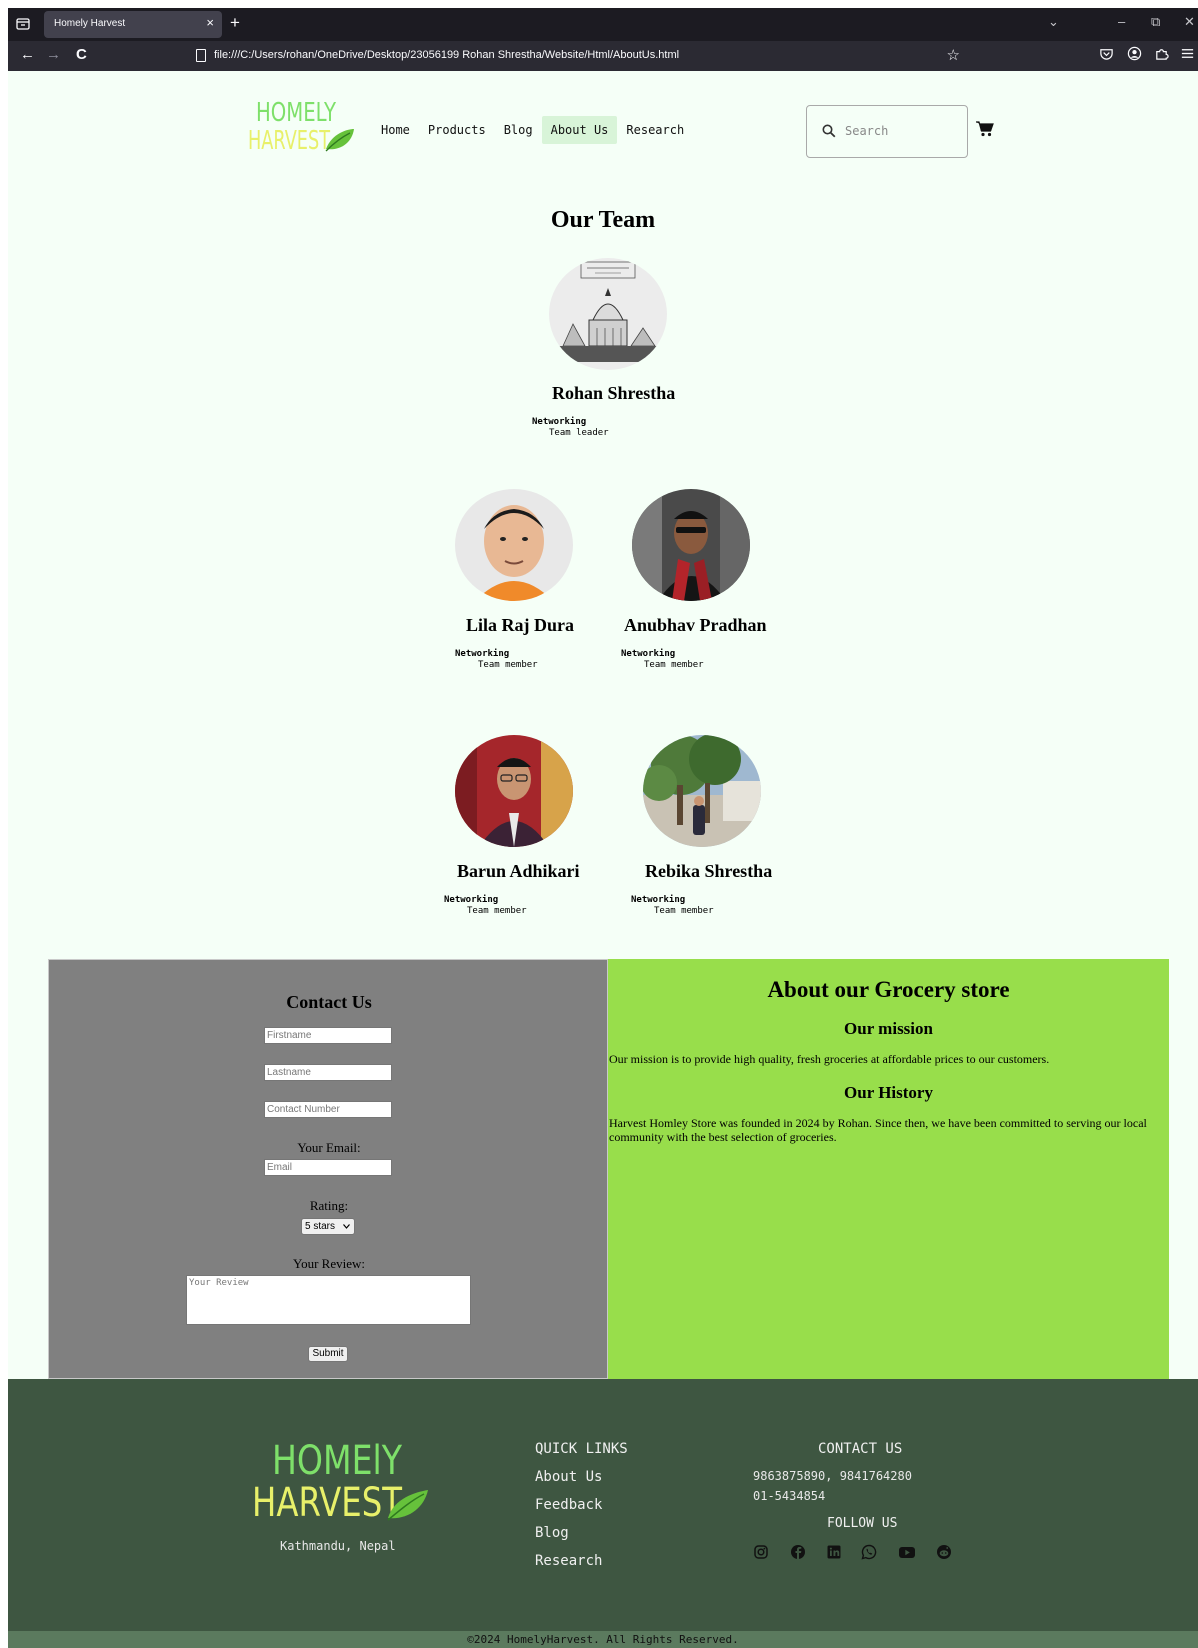 The width and height of the screenshot is (1198, 1648). What do you see at coordinates (520, 625) in the screenshot?
I see `member-name: Lila Raj Dura` at bounding box center [520, 625].